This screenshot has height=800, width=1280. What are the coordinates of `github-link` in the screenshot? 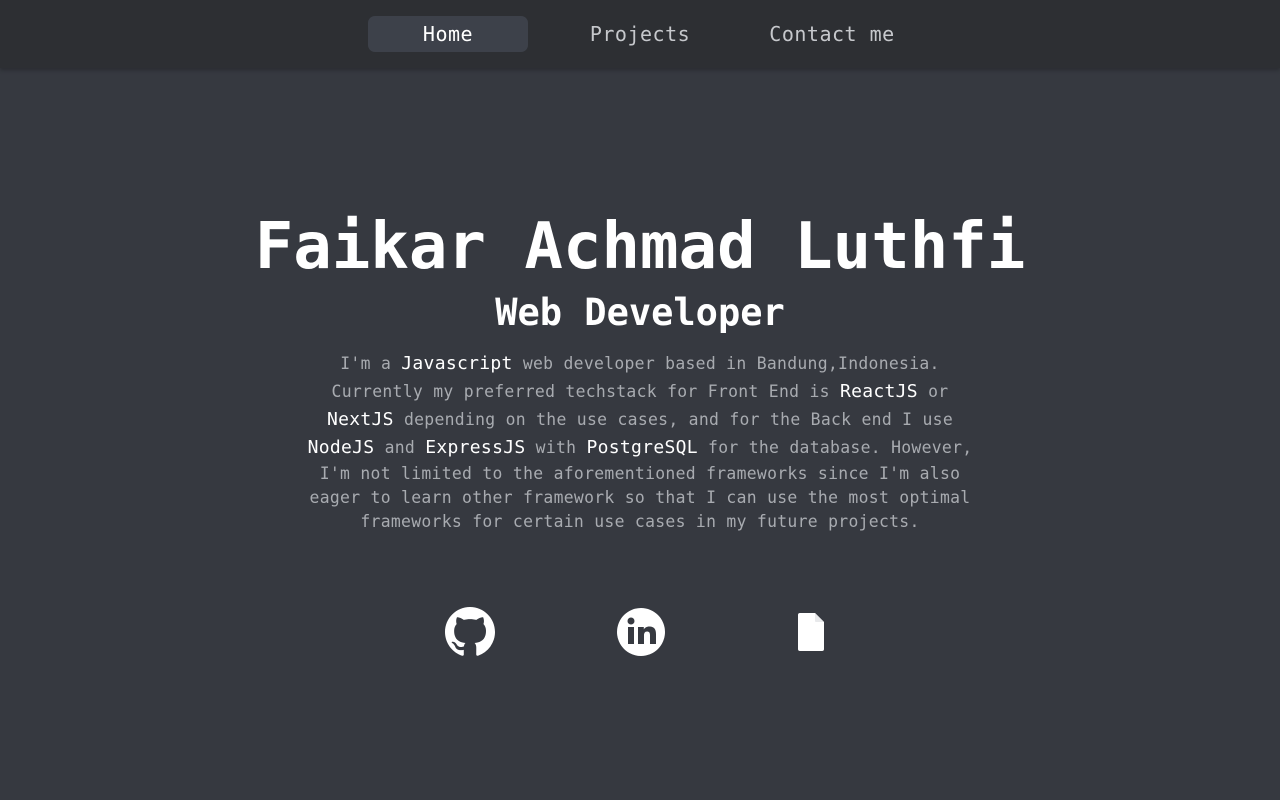 It's located at (470, 632).